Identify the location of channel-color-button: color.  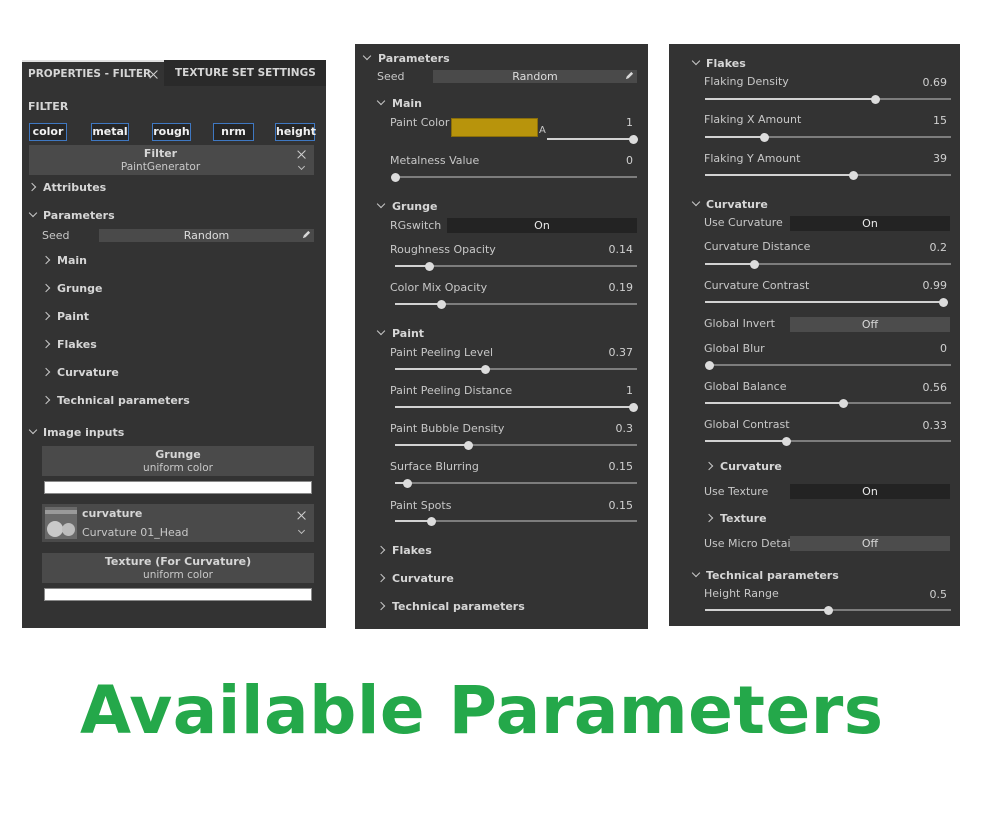
(48, 132).